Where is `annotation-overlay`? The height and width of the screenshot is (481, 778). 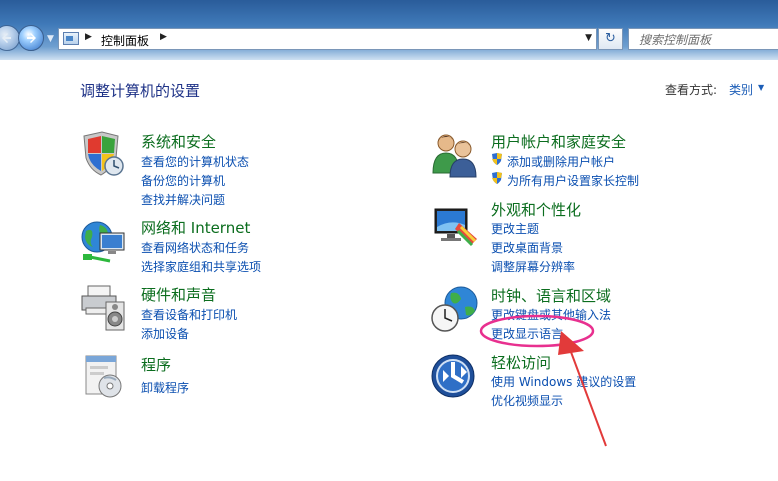 annotation-overlay is located at coordinates (543, 380).